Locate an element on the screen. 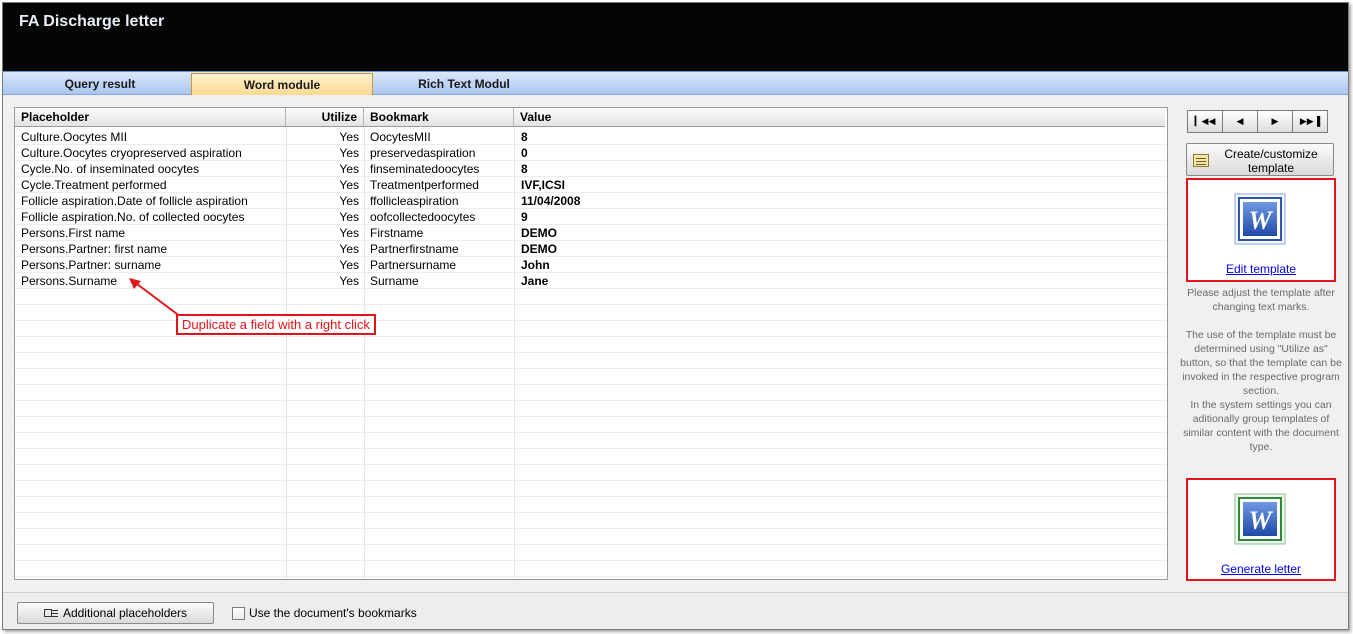 The image size is (1353, 634). edit-template-box: W Edit template is located at coordinates (1261, 230).